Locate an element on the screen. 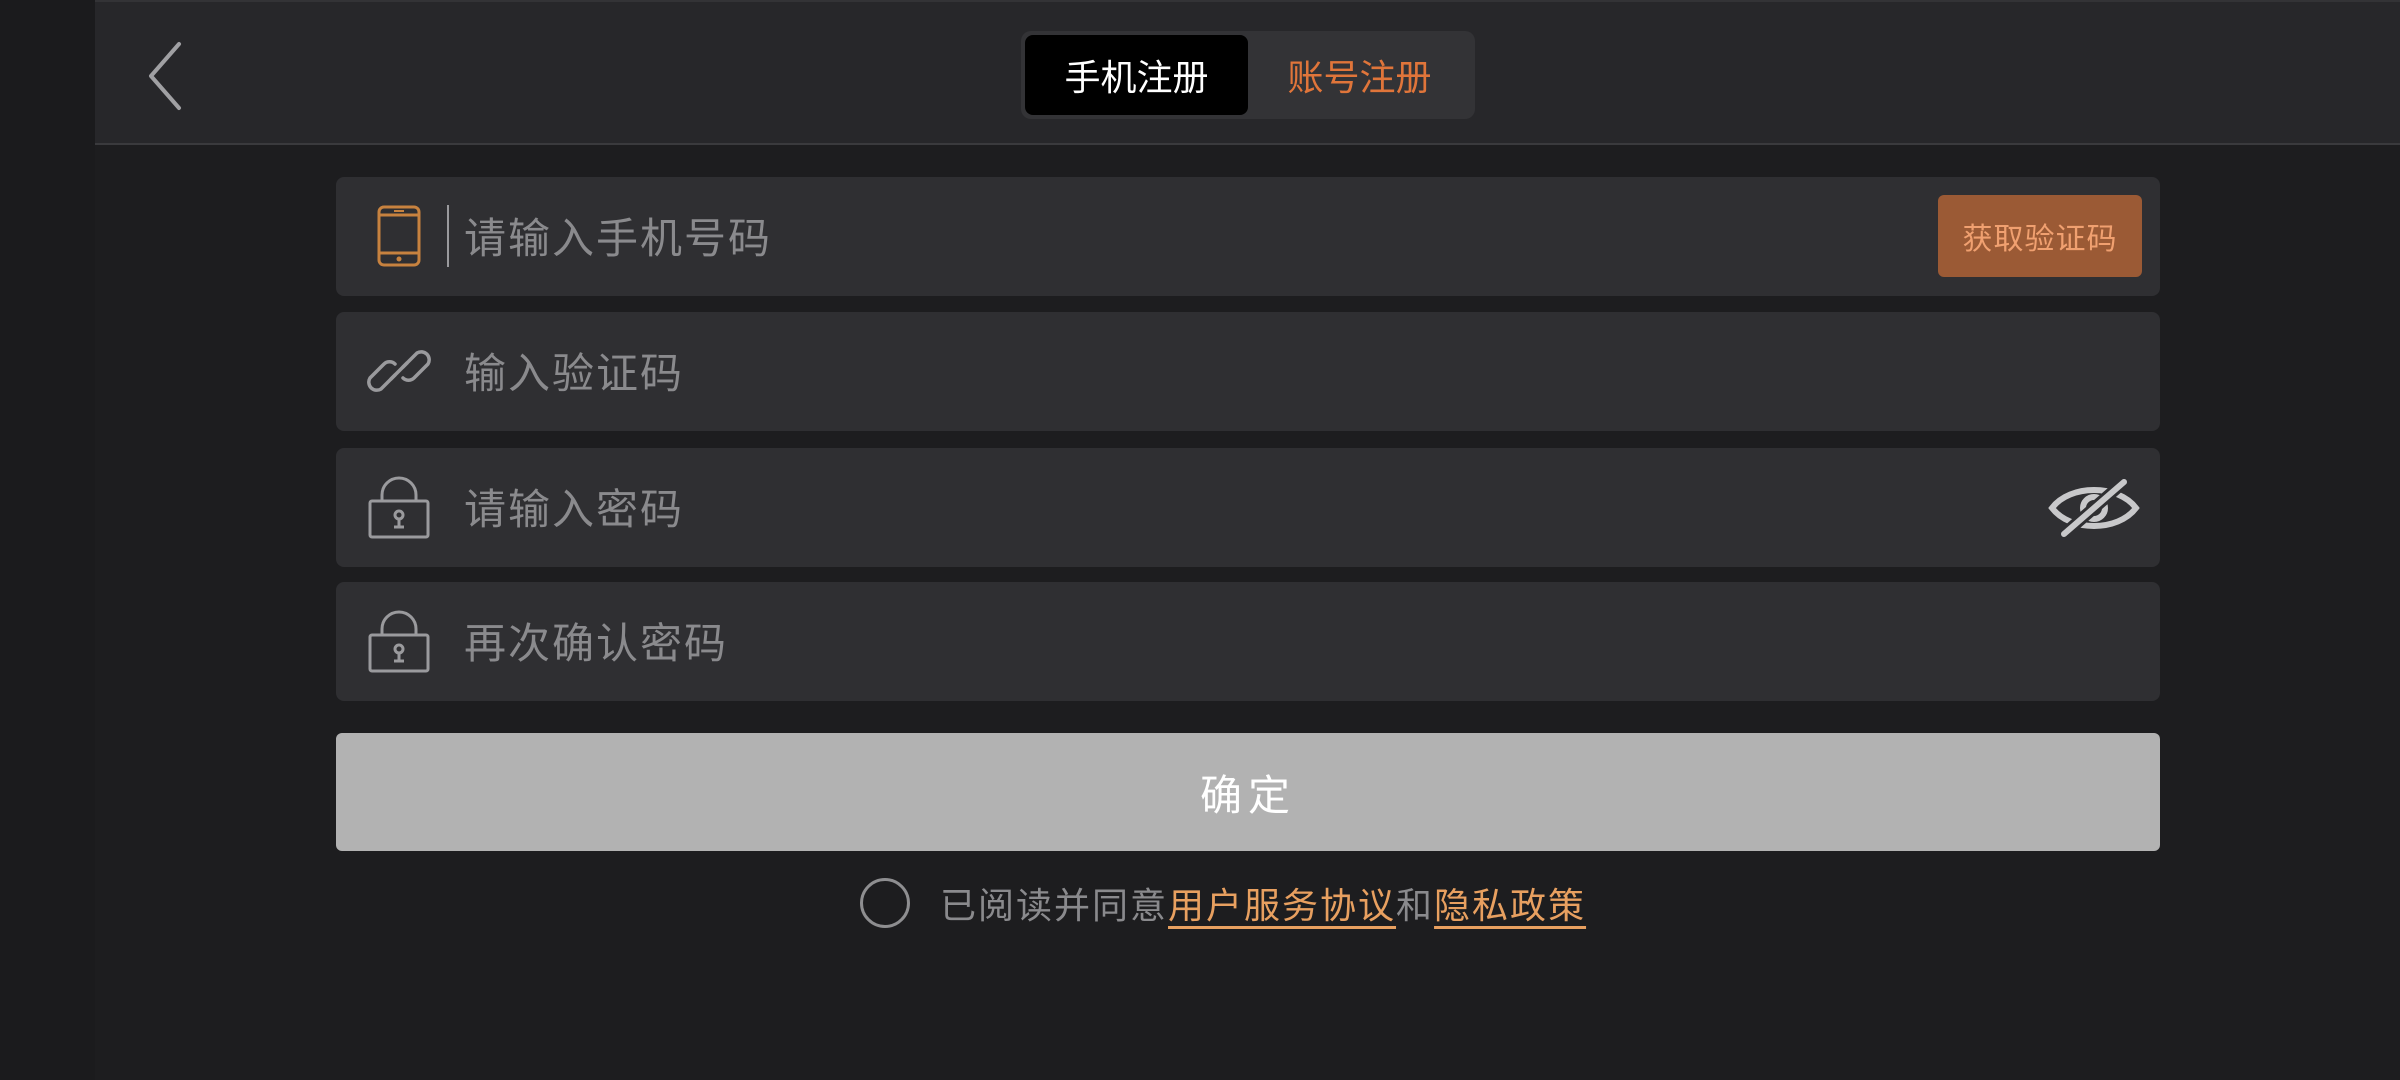 Image resolution: width=2400 pixels, height=1080 pixels. eye-off-icon is located at coordinates (2094, 508).